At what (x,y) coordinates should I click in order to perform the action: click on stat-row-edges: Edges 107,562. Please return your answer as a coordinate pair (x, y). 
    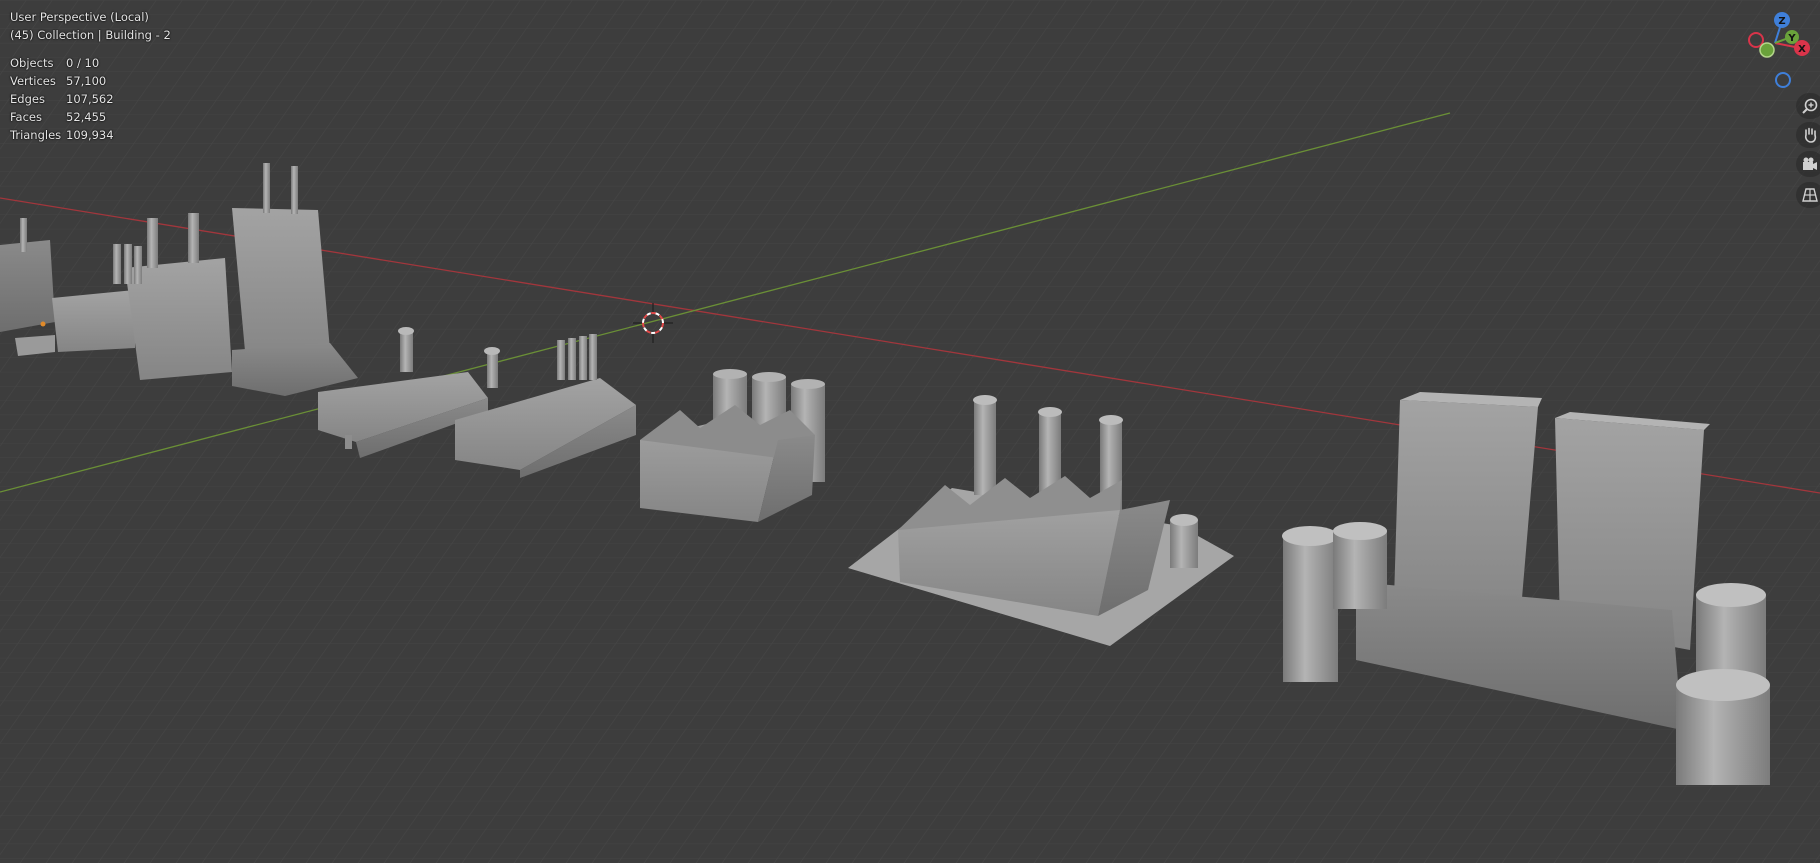
    Looking at the image, I should click on (90, 99).